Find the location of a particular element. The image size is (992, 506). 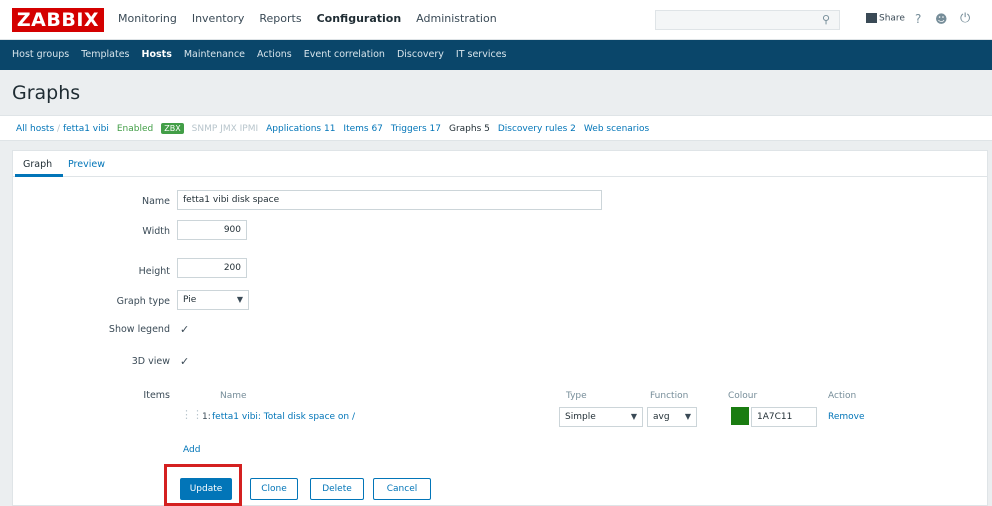

menu-administration: Administration is located at coordinates (456, 18).